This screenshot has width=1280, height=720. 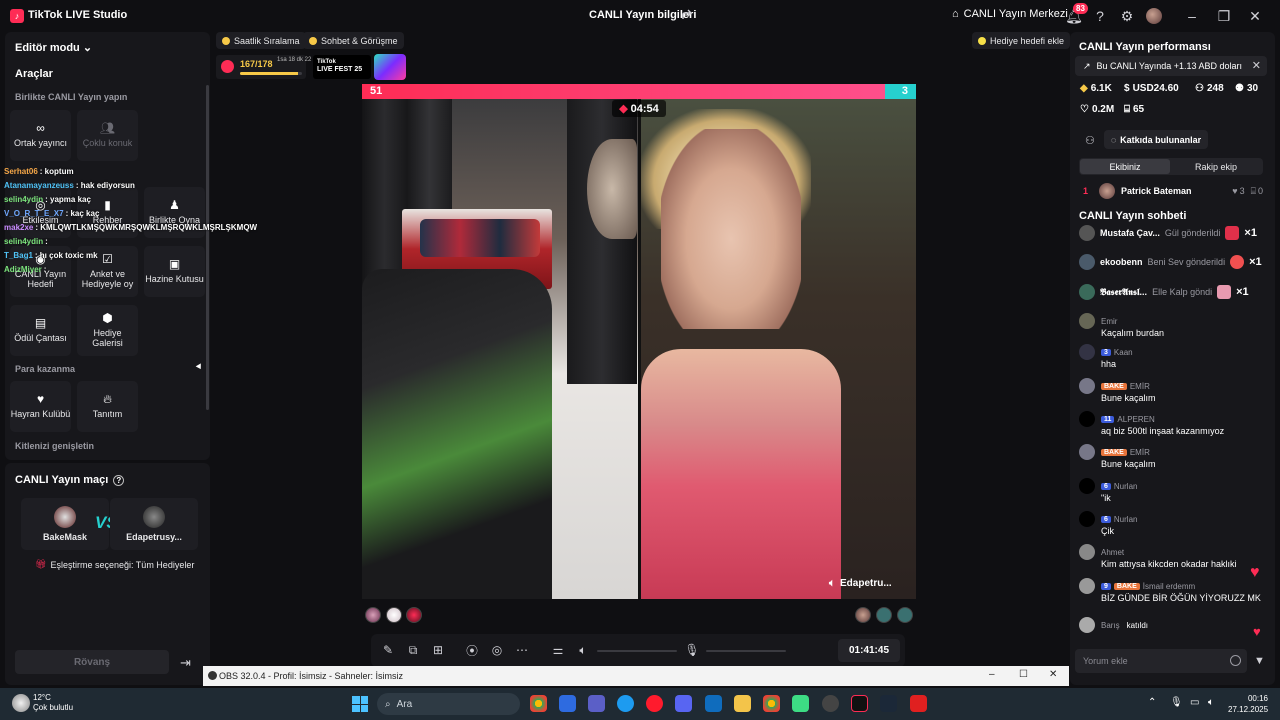 What do you see at coordinates (1125, 166) in the screenshot?
I see `tab-your-team: Ekibiniz` at bounding box center [1125, 166].